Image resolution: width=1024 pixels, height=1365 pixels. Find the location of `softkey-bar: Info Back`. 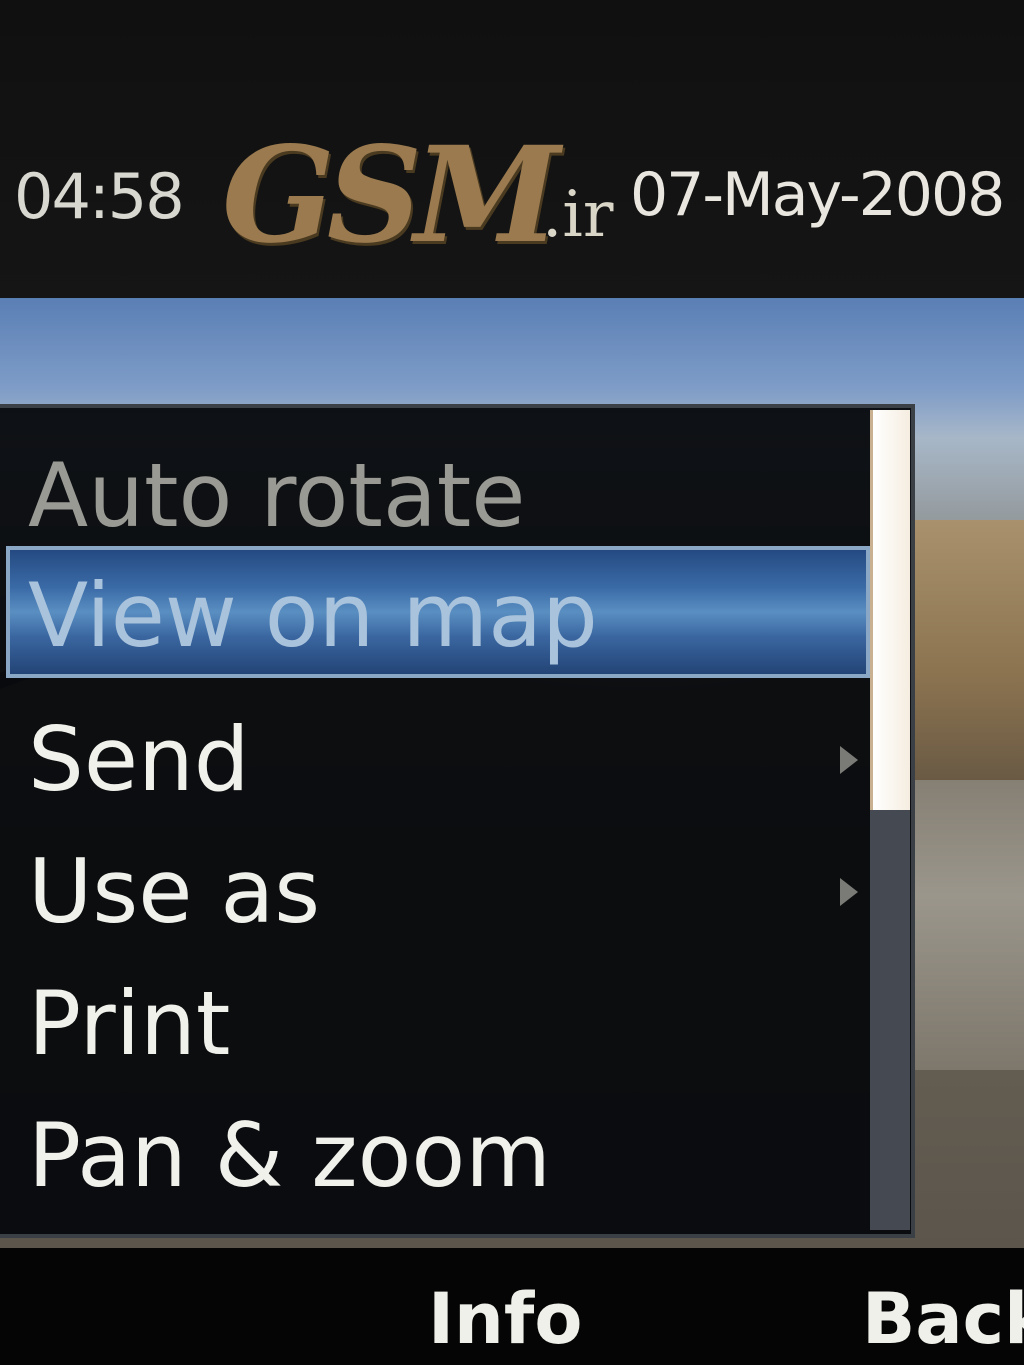

softkey-bar: Info Back is located at coordinates (512, 1306).